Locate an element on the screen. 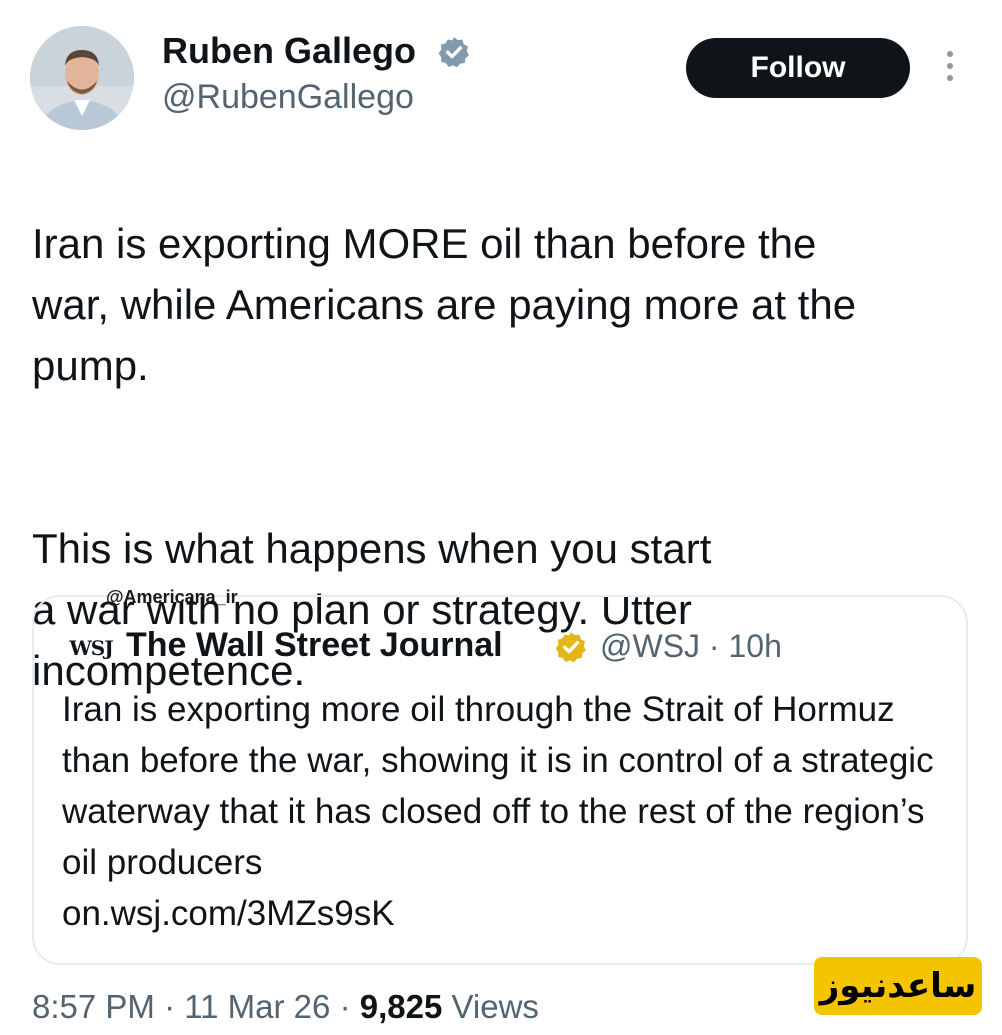 The height and width of the screenshot is (1035, 1002). brand-watermark-logo: ساعدنیوز is located at coordinates (898, 986).